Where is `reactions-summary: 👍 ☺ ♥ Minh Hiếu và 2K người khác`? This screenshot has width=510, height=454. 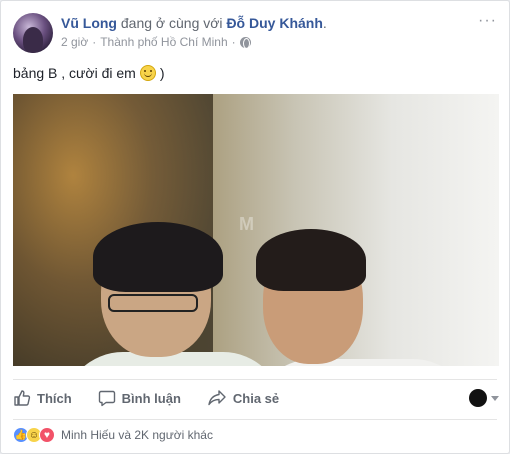
reactions-summary: 👍 ☺ ♥ Minh Hiếu và 2K người khác is located at coordinates (113, 435).